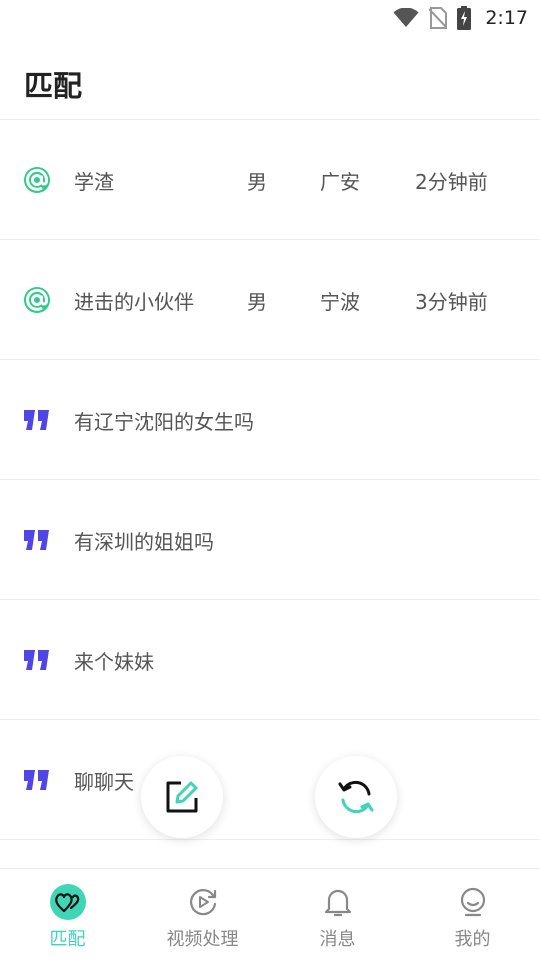 This screenshot has height=960, width=540. What do you see at coordinates (270, 420) in the screenshot?
I see `list-item: 有辽宁沈阳的女生吗` at bounding box center [270, 420].